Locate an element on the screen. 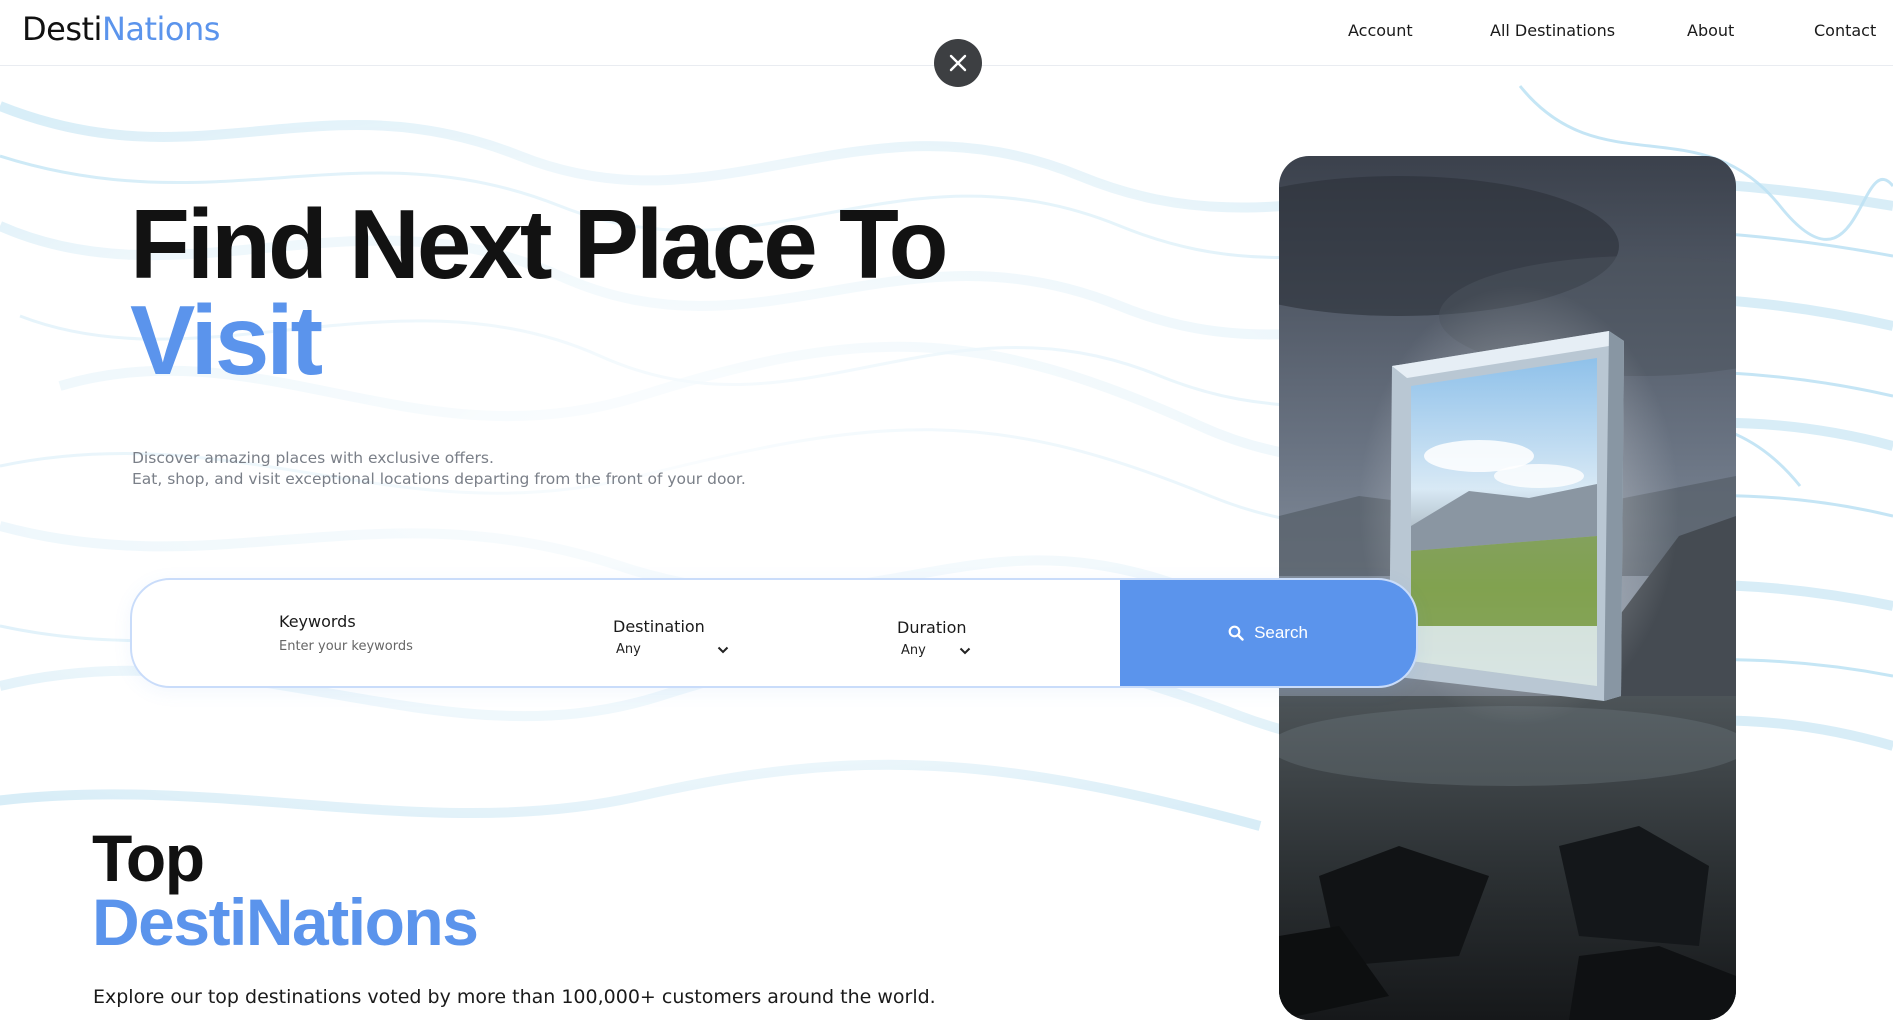 The width and height of the screenshot is (1893, 1023). nav-item-contact: Contact is located at coordinates (1845, 30).